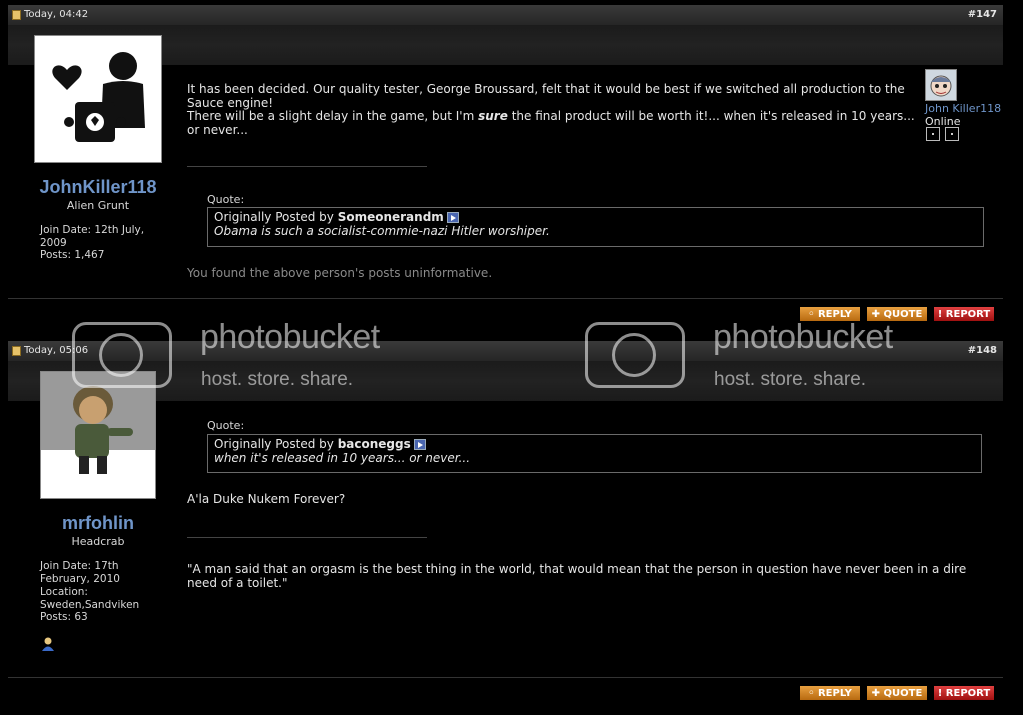 This screenshot has height=715, width=1023. Describe the element at coordinates (982, 351) in the screenshot. I see `post-number-link: #148` at that location.